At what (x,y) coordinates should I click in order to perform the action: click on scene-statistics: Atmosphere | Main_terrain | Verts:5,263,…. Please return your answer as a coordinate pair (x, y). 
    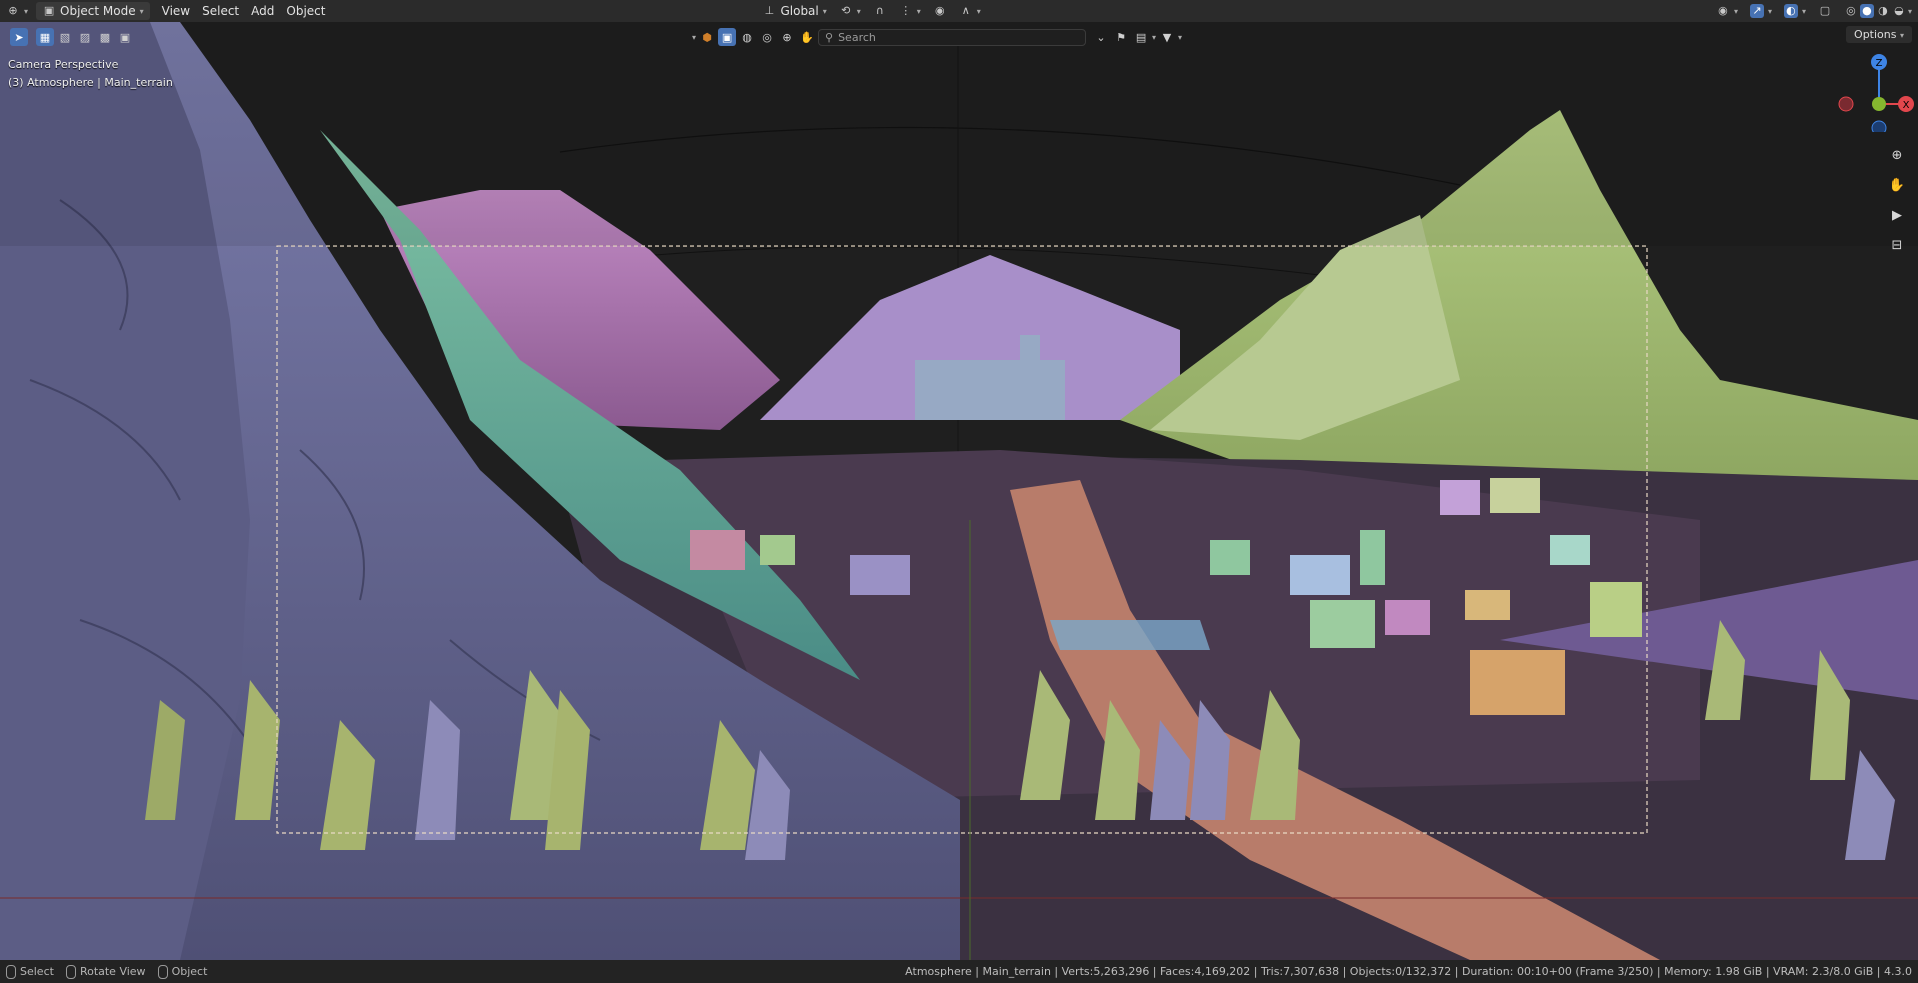
    Looking at the image, I should click on (1408, 971).